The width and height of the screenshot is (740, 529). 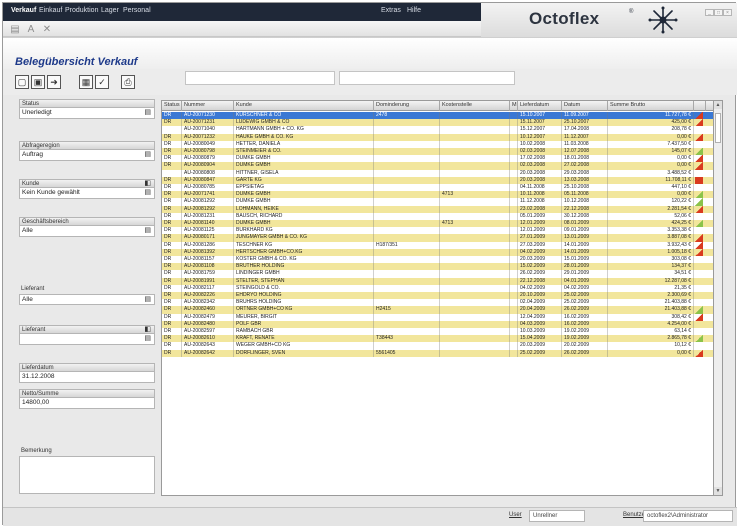 I want to click on menu-item-extras: Extras, so click(x=391, y=10).